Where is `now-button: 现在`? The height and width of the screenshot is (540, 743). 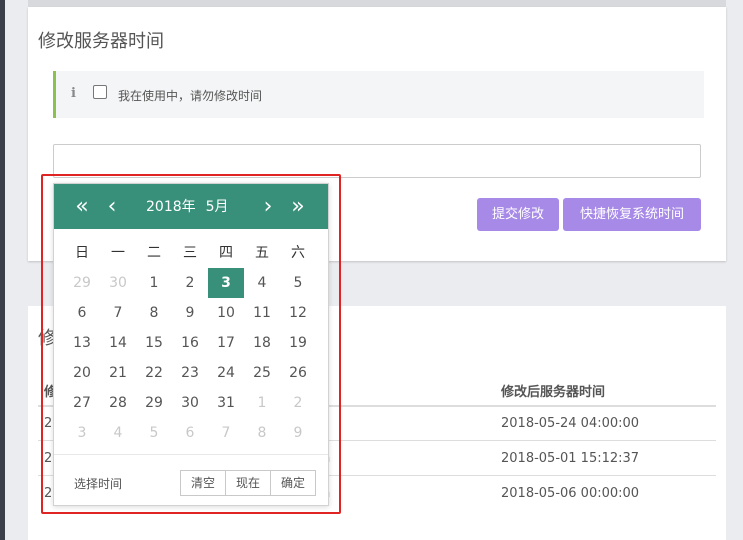 now-button: 现在 is located at coordinates (247, 483).